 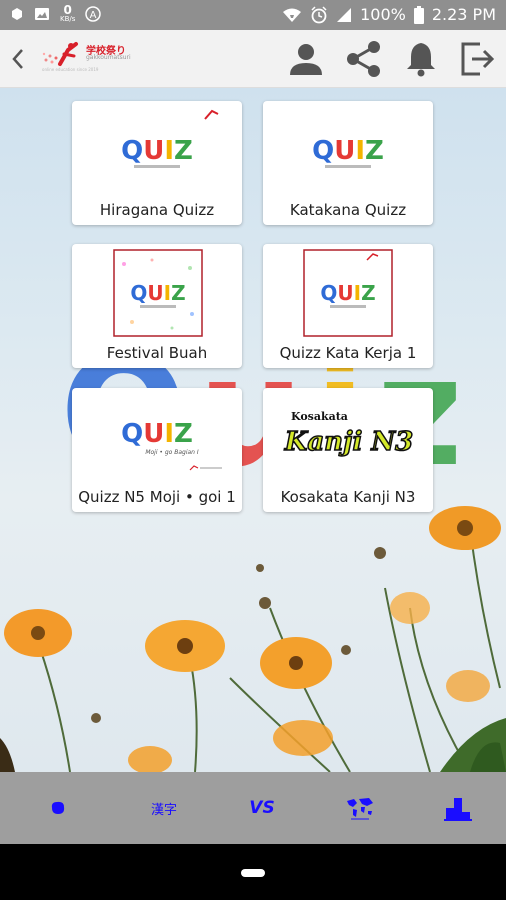 What do you see at coordinates (463, 14) in the screenshot?
I see `clock: 2.23 PM` at bounding box center [463, 14].